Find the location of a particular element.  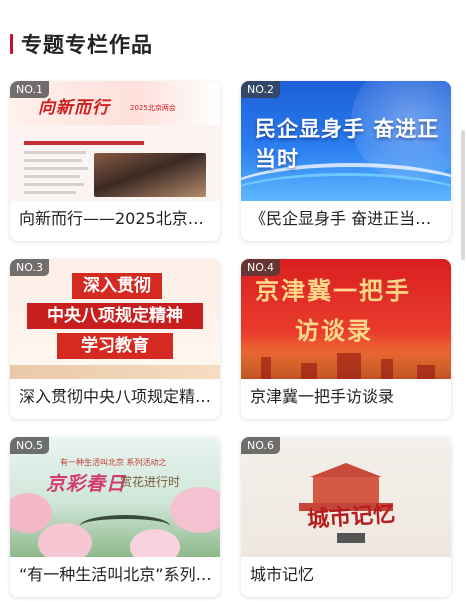

card-3-caption: 深入贯彻中央八项规定精神学习教育 is located at coordinates (115, 397).